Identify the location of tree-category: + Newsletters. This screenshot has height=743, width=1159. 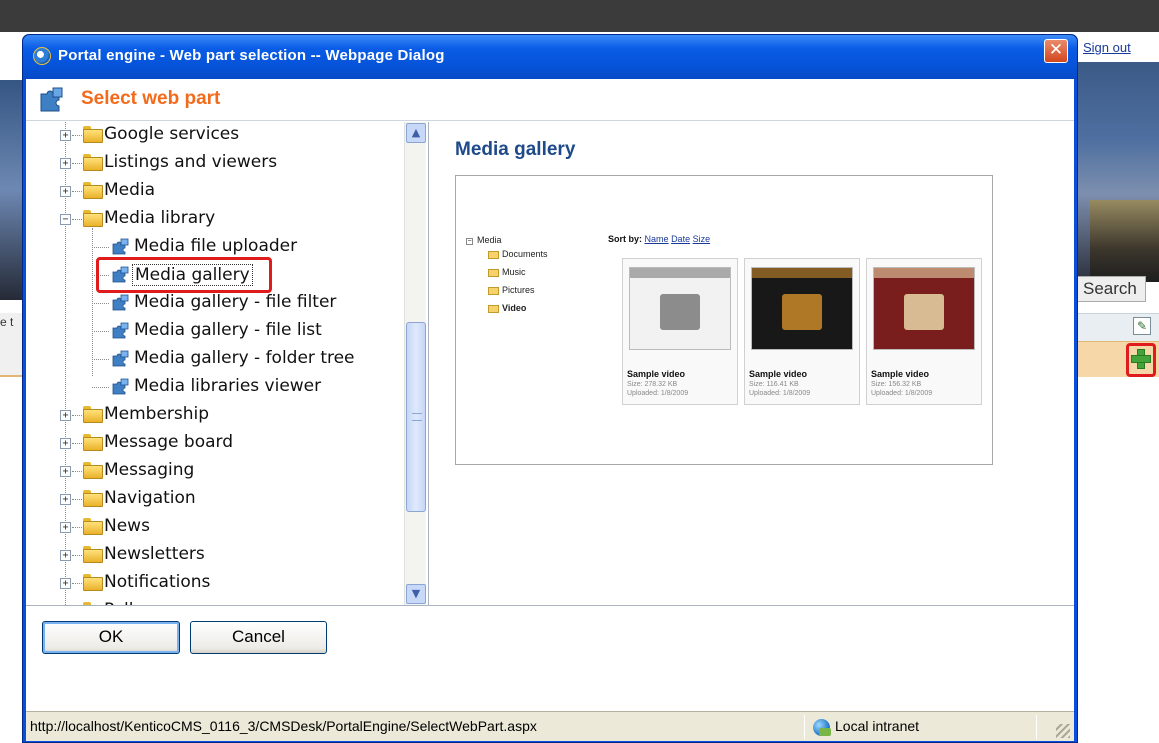
(214, 555).